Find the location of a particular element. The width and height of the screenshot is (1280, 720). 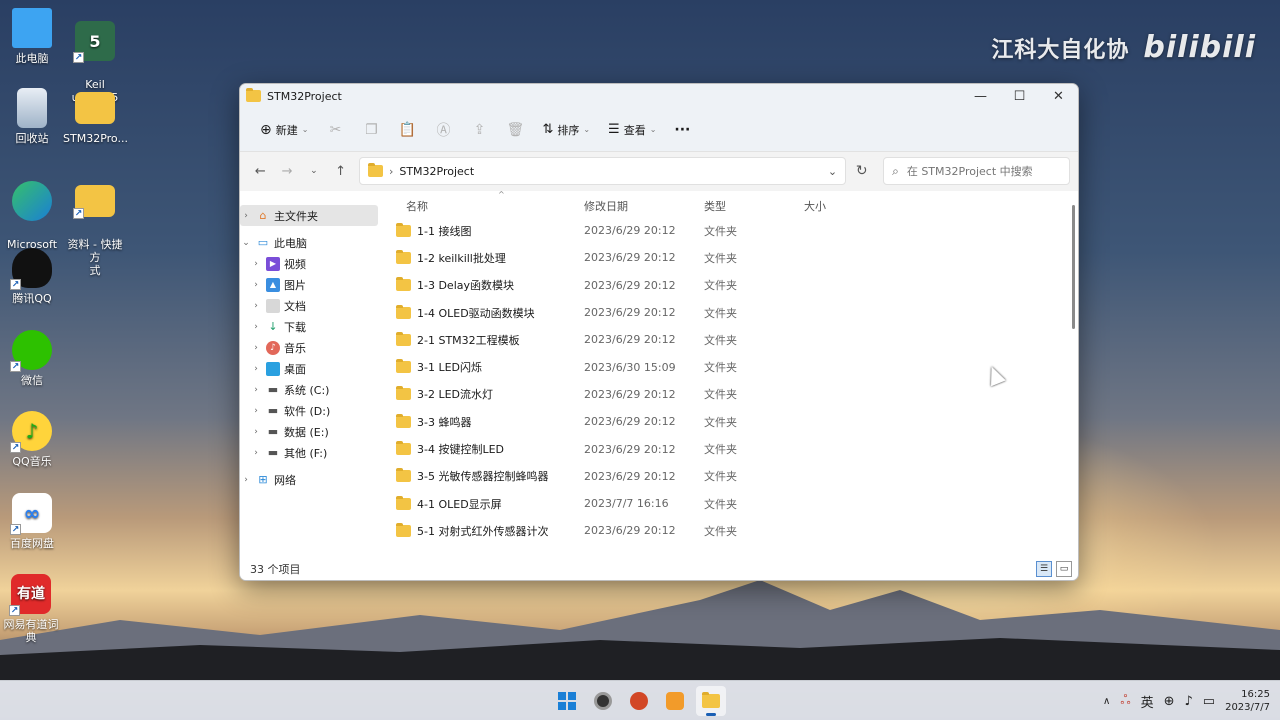

nav-item-network: › ⊞ 网络 is located at coordinates (309, 479).